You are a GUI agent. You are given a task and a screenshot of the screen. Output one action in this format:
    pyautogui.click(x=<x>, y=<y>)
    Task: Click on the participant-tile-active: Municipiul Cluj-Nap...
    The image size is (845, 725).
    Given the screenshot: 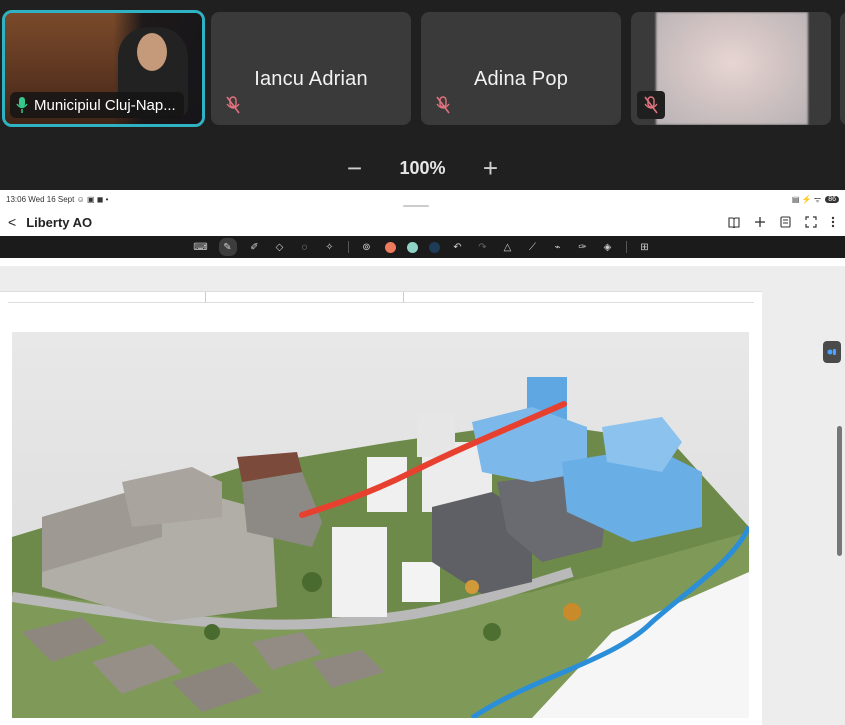 What is the action you would take?
    pyautogui.click(x=103, y=68)
    